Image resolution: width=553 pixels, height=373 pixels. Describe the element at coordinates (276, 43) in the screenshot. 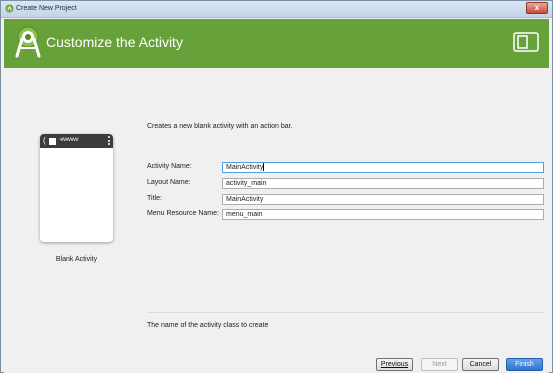

I see `wizard-header: Customize the Activity` at that location.